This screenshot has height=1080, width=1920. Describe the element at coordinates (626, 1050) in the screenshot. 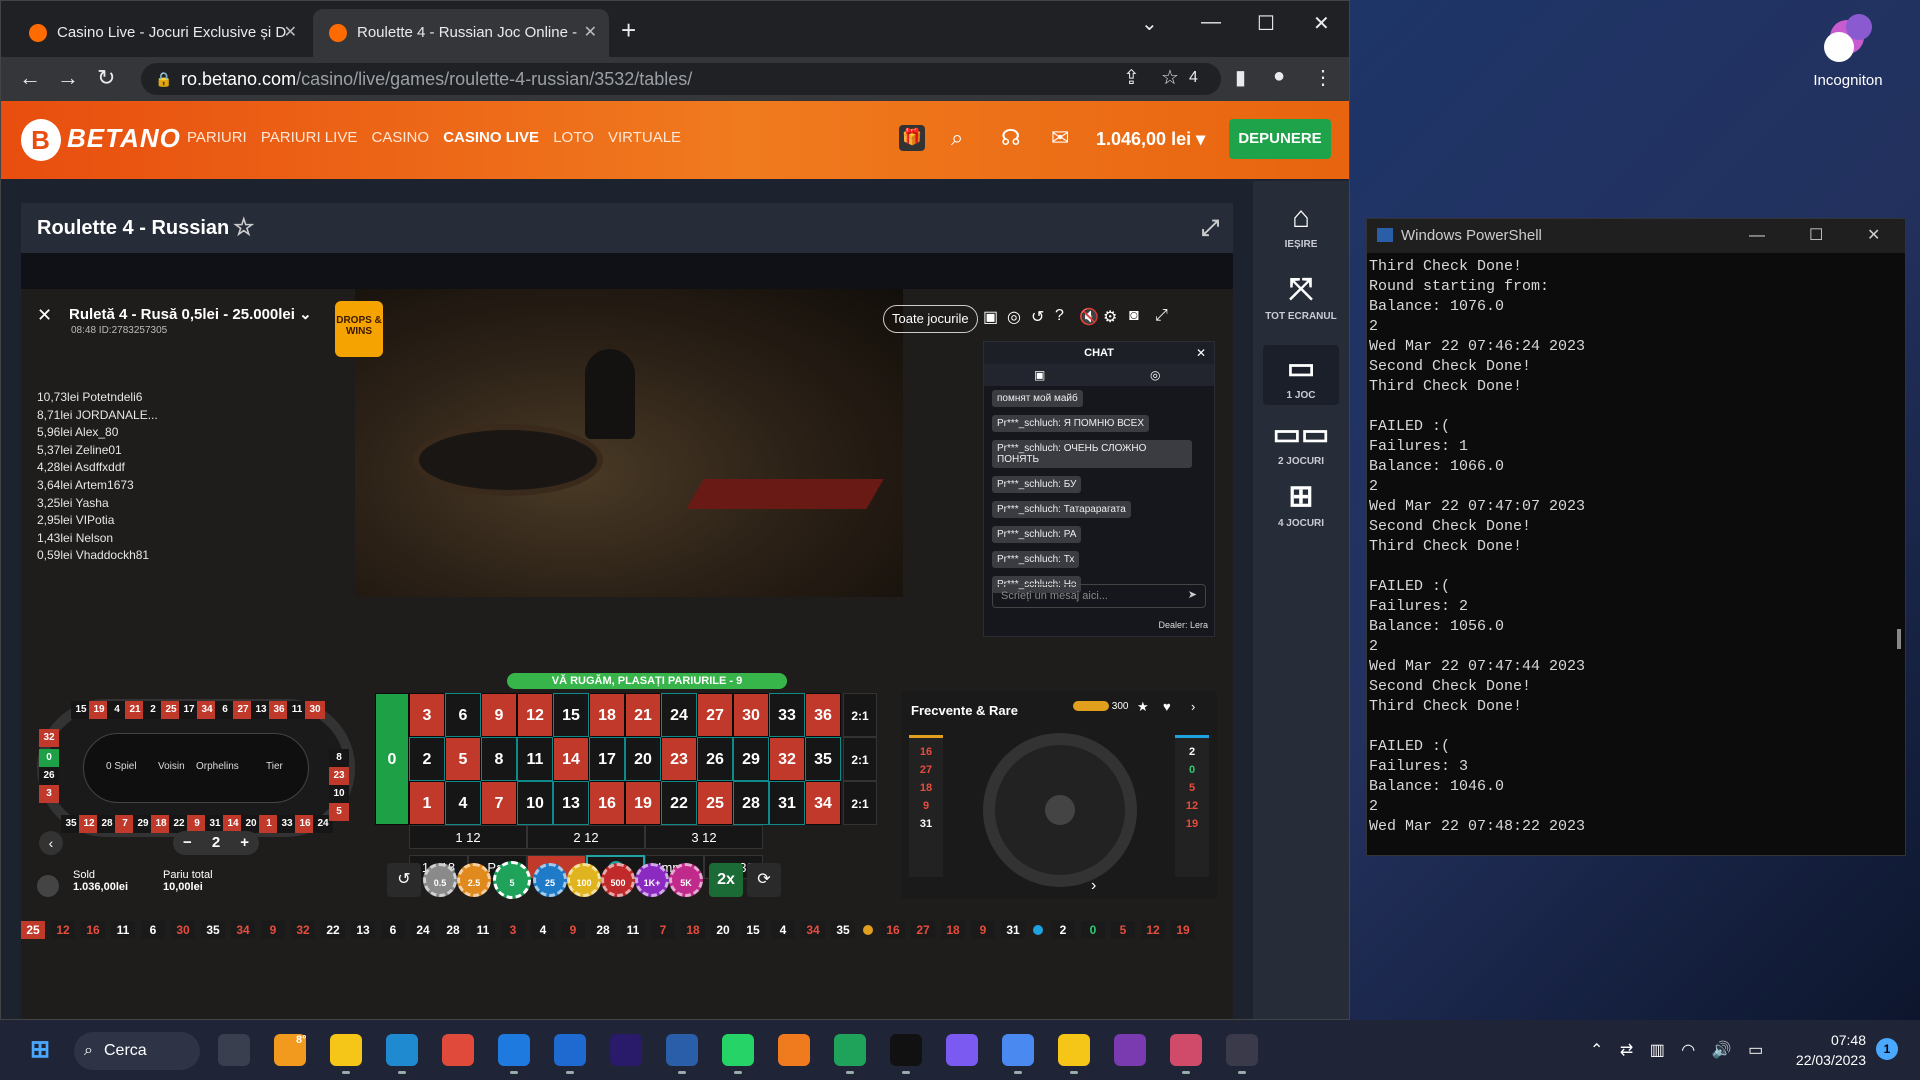

I see `after-effects-icon` at that location.